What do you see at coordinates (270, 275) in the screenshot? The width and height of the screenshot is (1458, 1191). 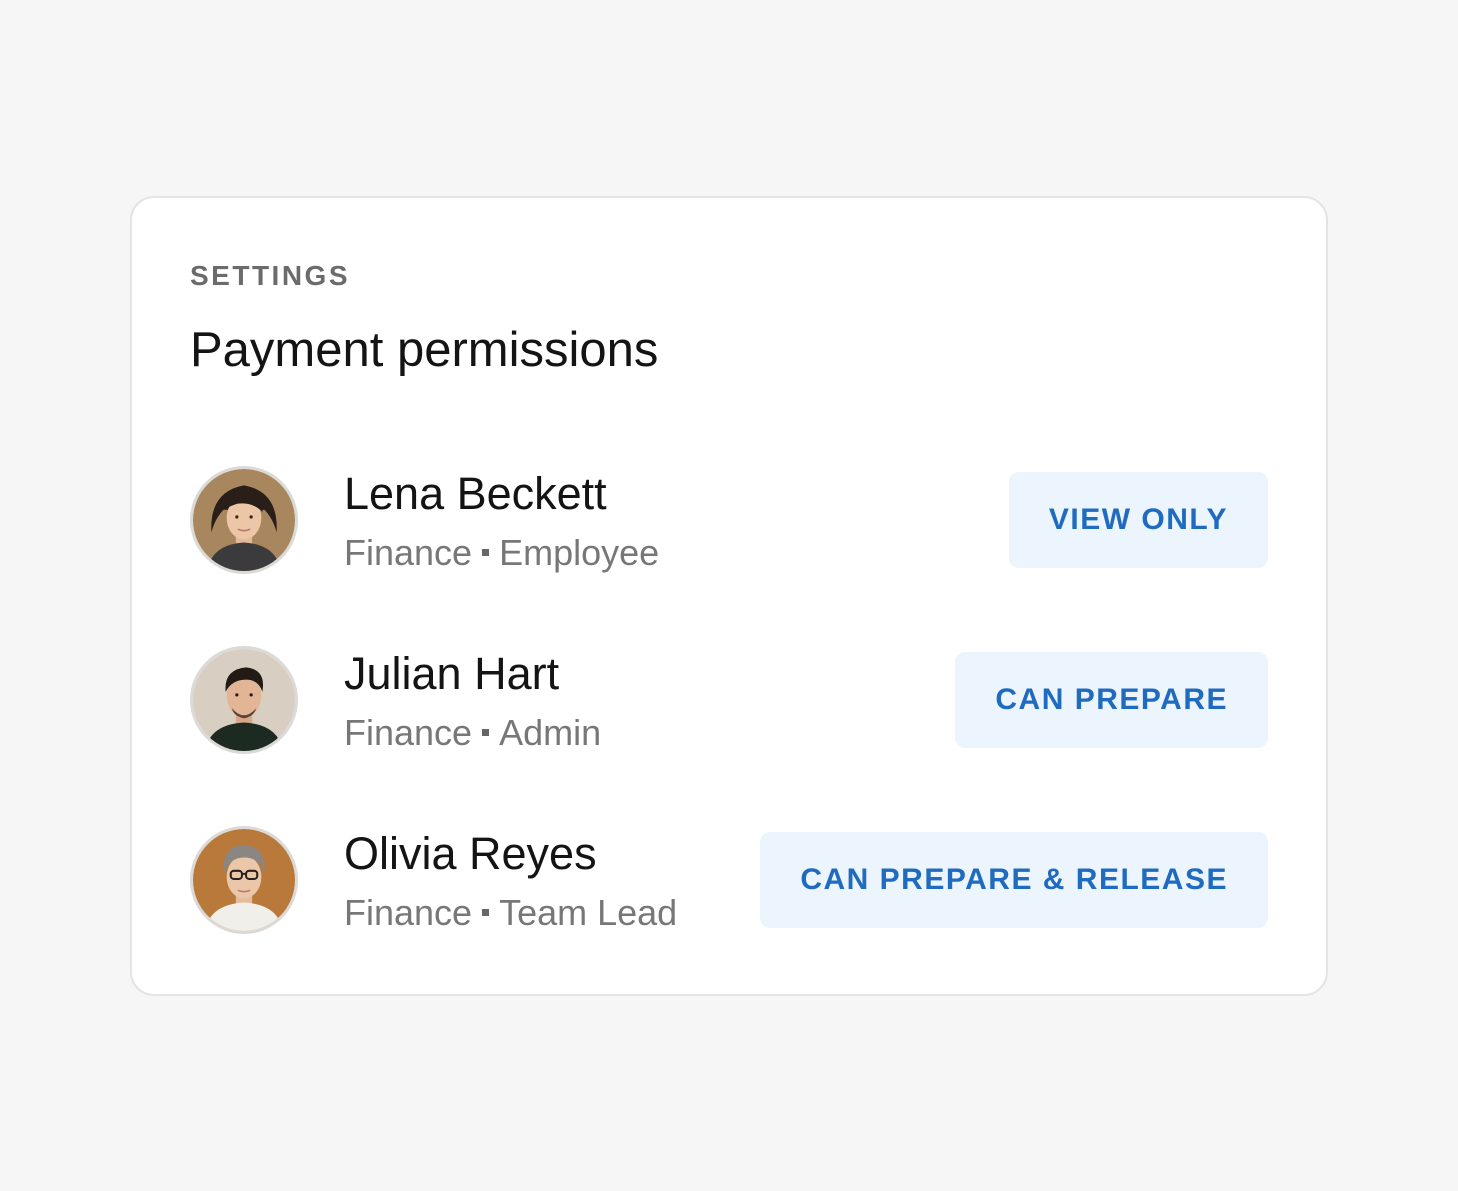 I see `section-eyebrow: SETTINGS` at bounding box center [270, 275].